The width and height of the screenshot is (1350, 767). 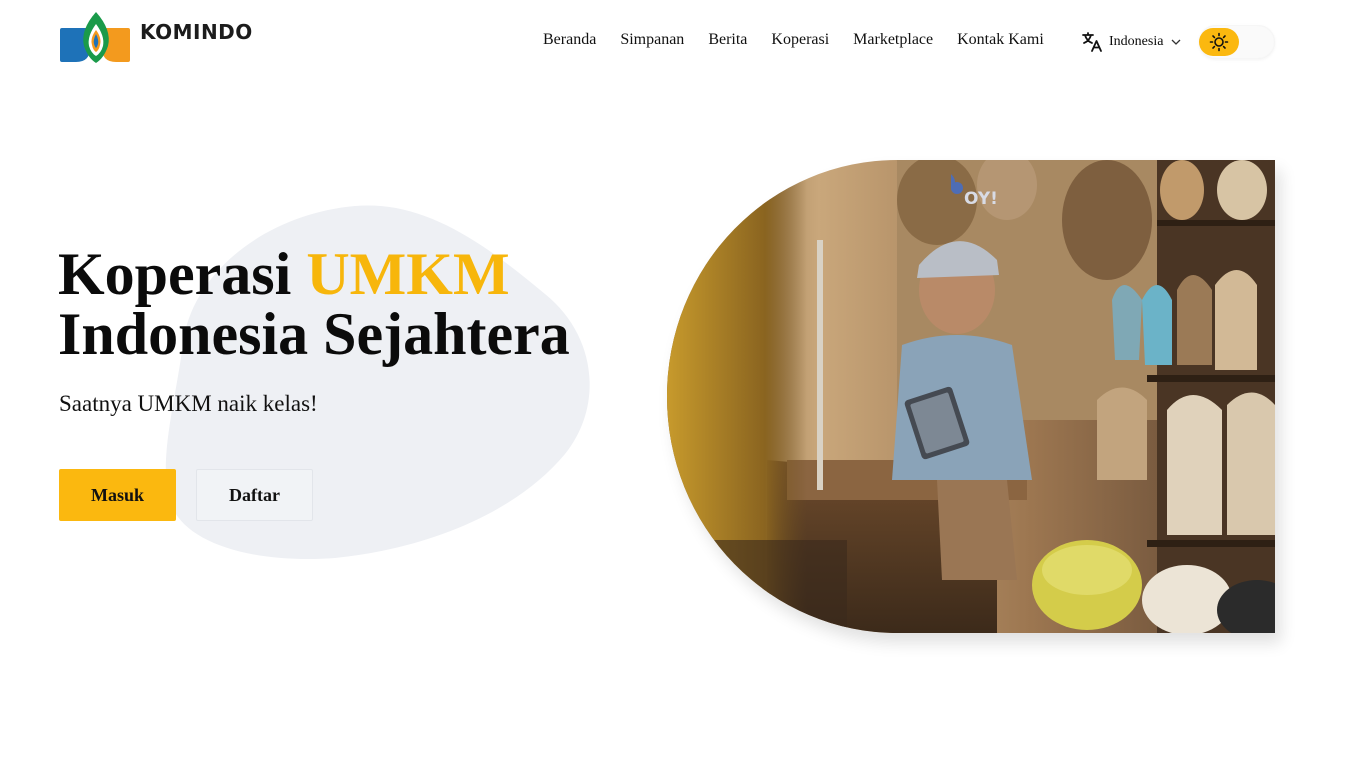 What do you see at coordinates (408, 274) in the screenshot?
I see `hero-title-accent: UMKM` at bounding box center [408, 274].